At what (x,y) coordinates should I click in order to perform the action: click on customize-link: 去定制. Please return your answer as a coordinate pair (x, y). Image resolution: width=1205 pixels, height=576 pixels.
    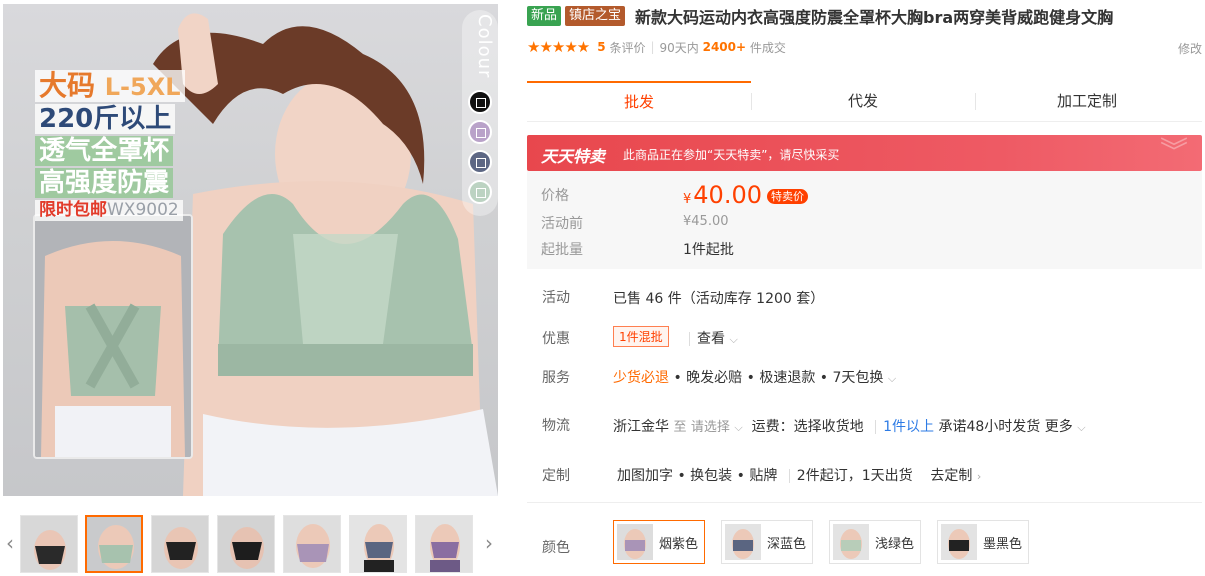
    Looking at the image, I should click on (951, 476).